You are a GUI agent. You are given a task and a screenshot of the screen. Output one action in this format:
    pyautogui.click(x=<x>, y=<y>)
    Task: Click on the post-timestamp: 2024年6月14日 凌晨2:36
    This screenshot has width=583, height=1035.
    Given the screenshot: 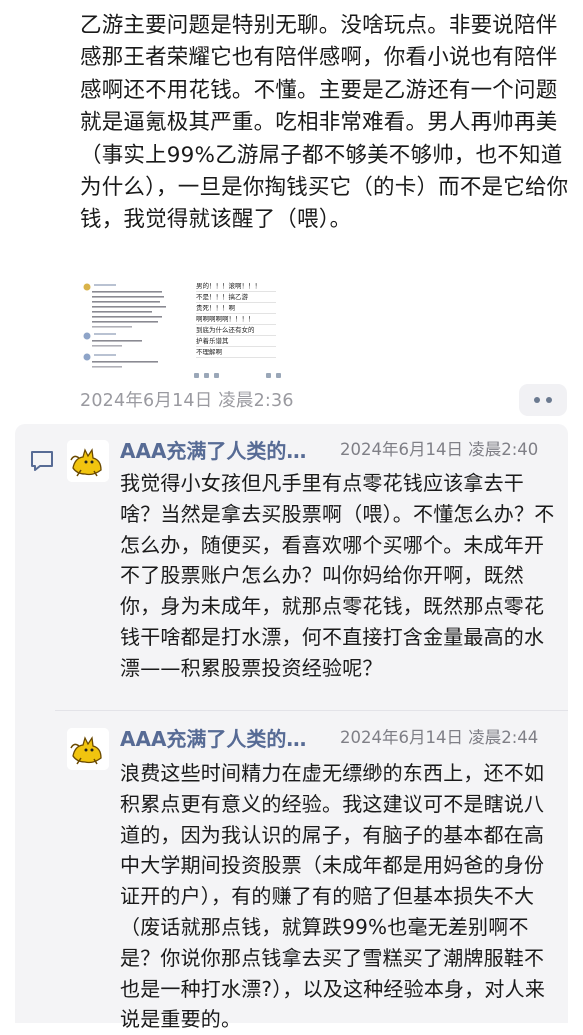 What is the action you would take?
    pyautogui.click(x=187, y=401)
    